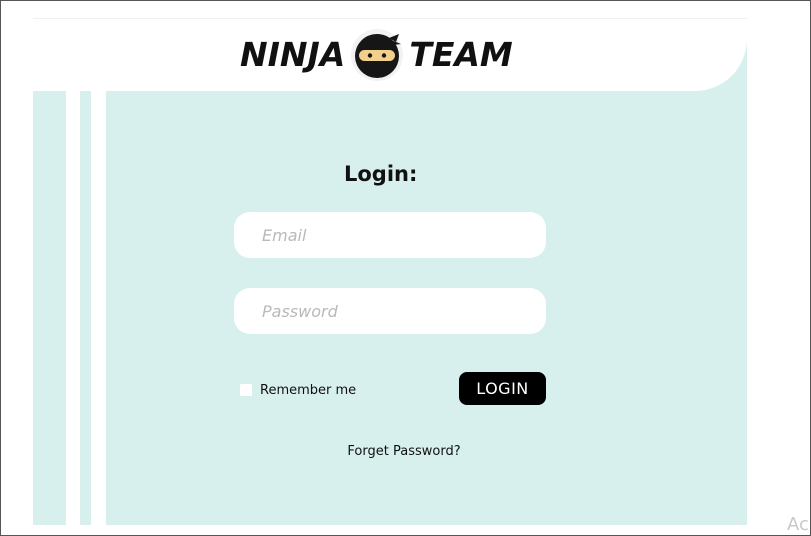 Image resolution: width=811 pixels, height=536 pixels. Describe the element at coordinates (246, 390) in the screenshot. I see `remember-me-checkbox` at that location.